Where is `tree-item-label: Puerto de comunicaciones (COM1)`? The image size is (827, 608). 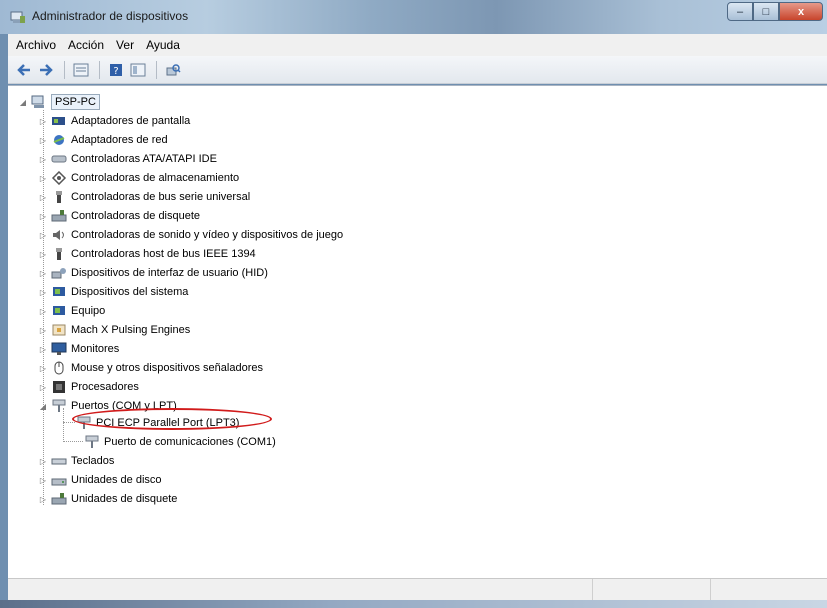
tree-item-label: Puerto de comunicaciones (COM1) is located at coordinates (190, 442).